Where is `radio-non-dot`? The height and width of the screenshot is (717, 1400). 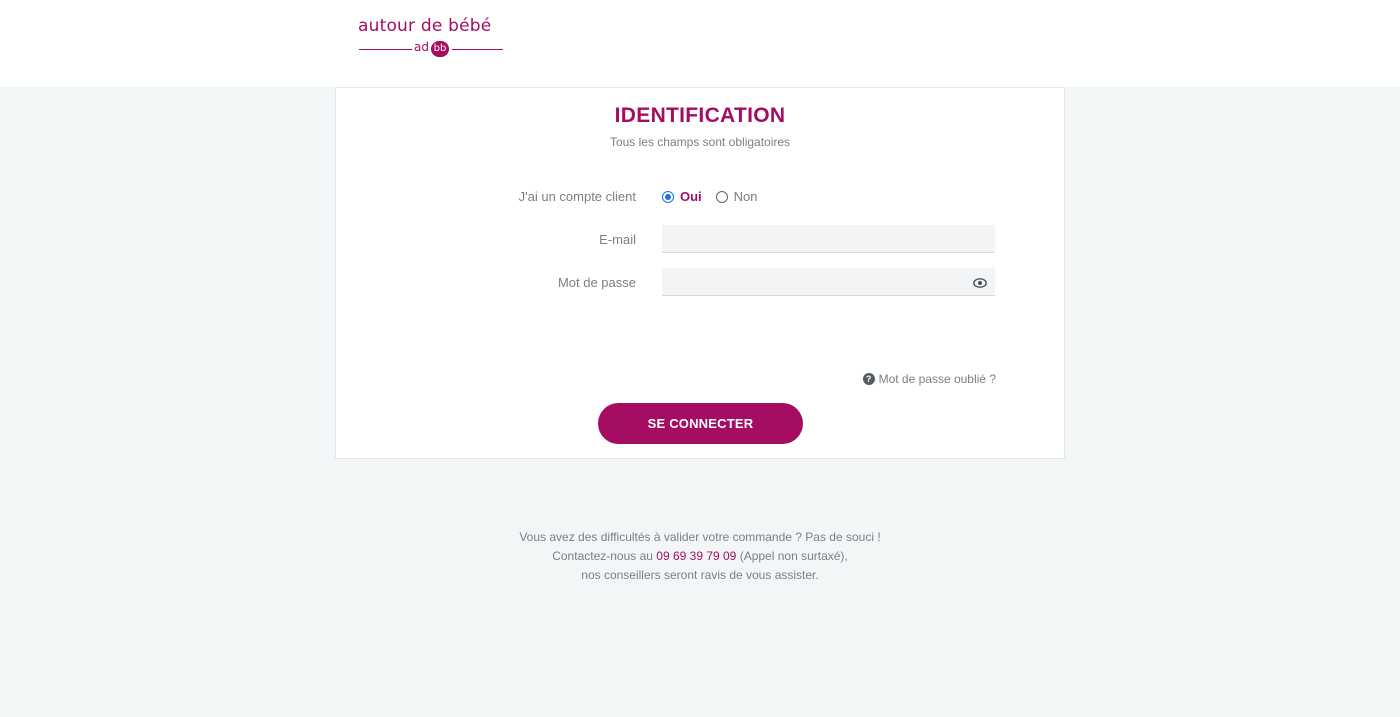 radio-non-dot is located at coordinates (721, 196).